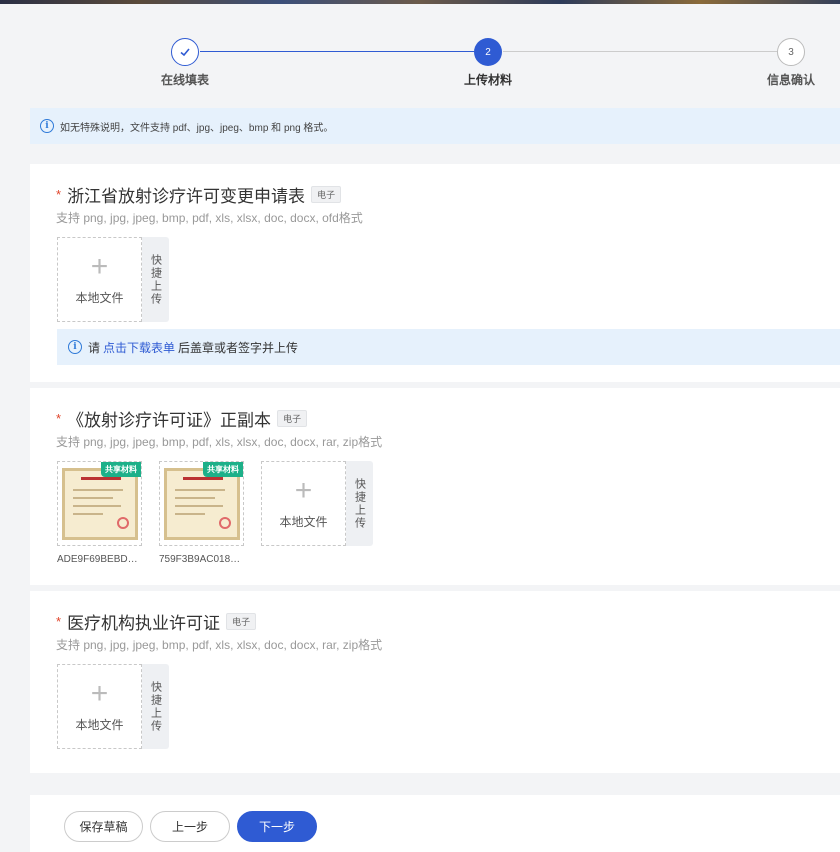 This screenshot has width=840, height=852. I want to click on next-step-button: 下一步, so click(277, 826).